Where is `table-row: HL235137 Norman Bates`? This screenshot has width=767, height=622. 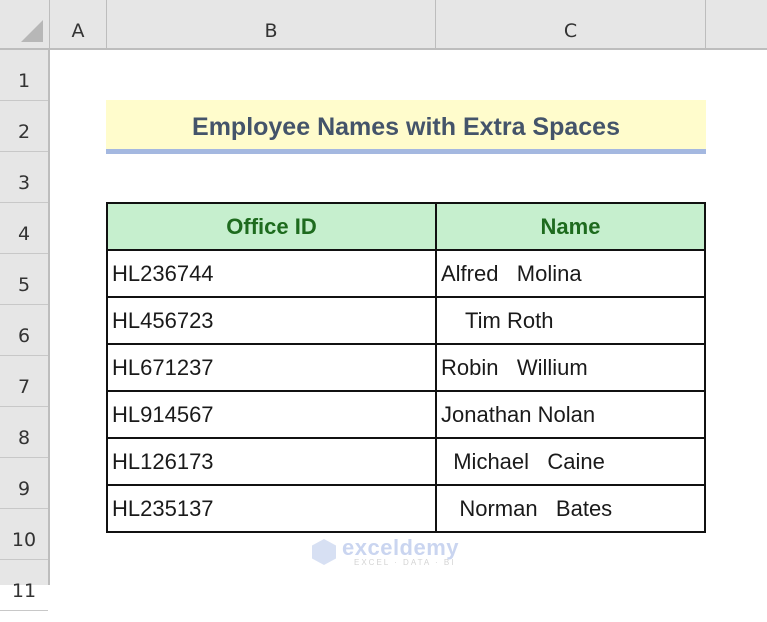 table-row: HL235137 Norman Bates is located at coordinates (406, 508).